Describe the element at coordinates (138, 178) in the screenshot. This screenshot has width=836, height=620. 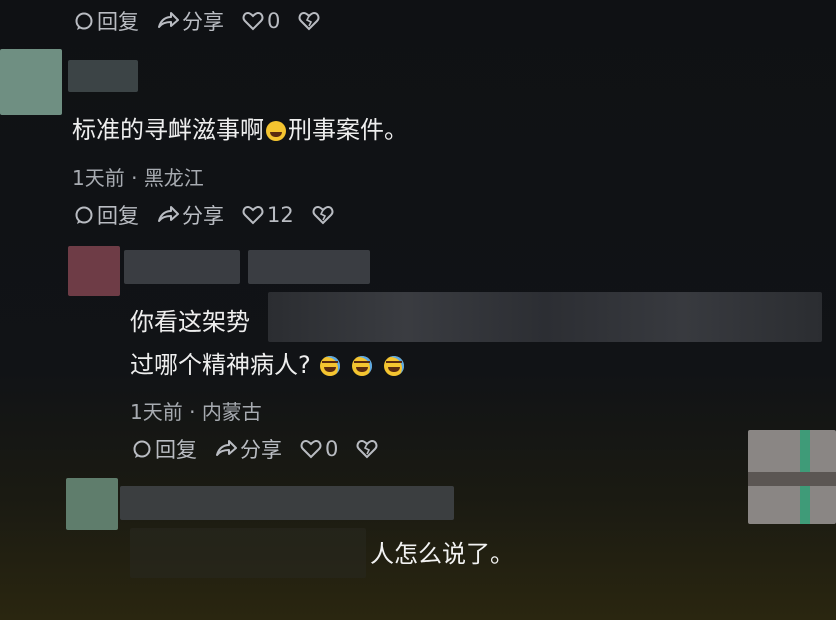
I see `comment-meta: 1天前 · 黑龙江` at that location.